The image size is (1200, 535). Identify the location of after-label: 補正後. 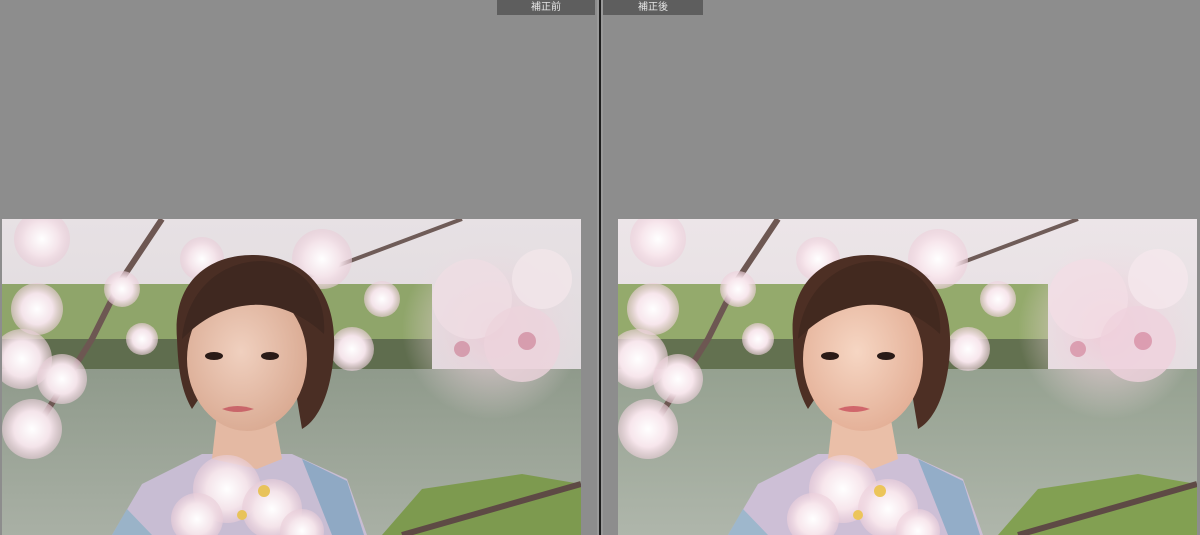
(653, 7).